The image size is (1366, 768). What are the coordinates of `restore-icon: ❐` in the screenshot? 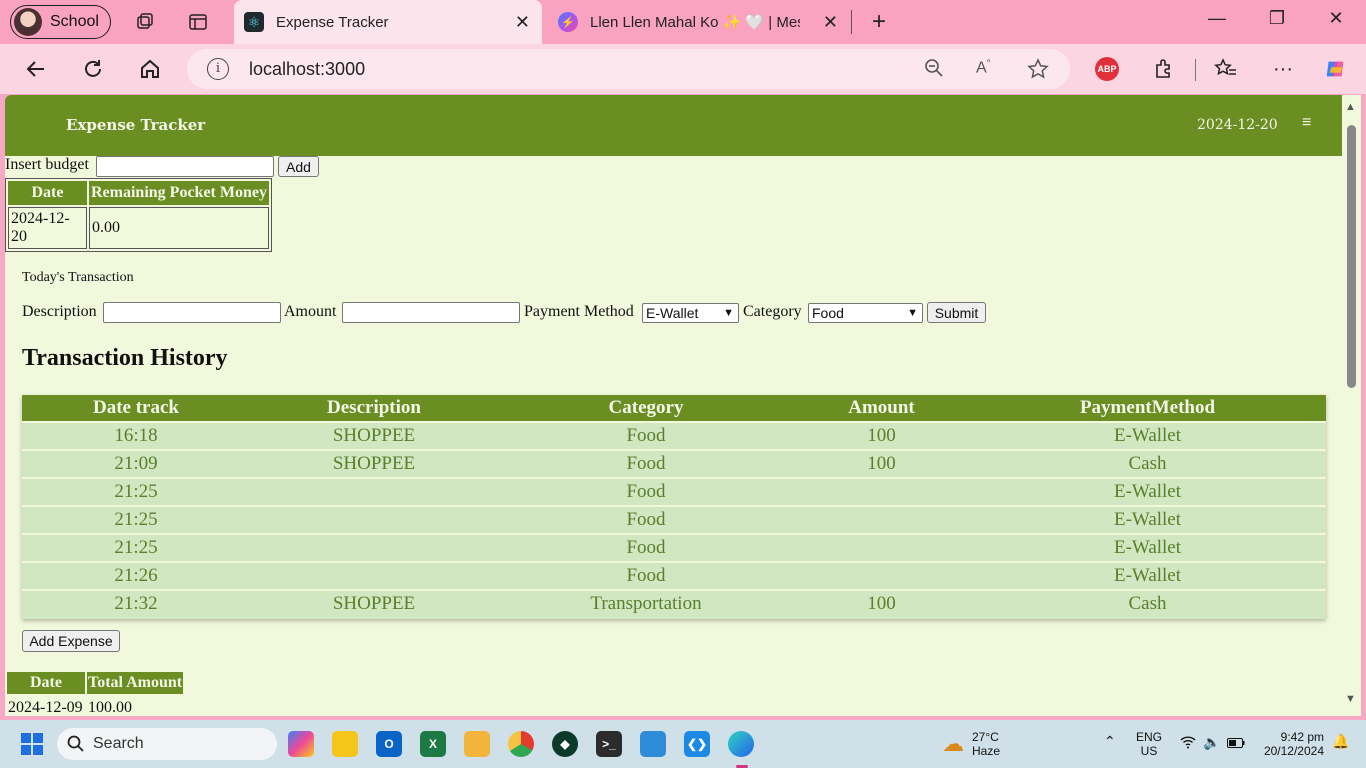 It's located at (1277, 22).